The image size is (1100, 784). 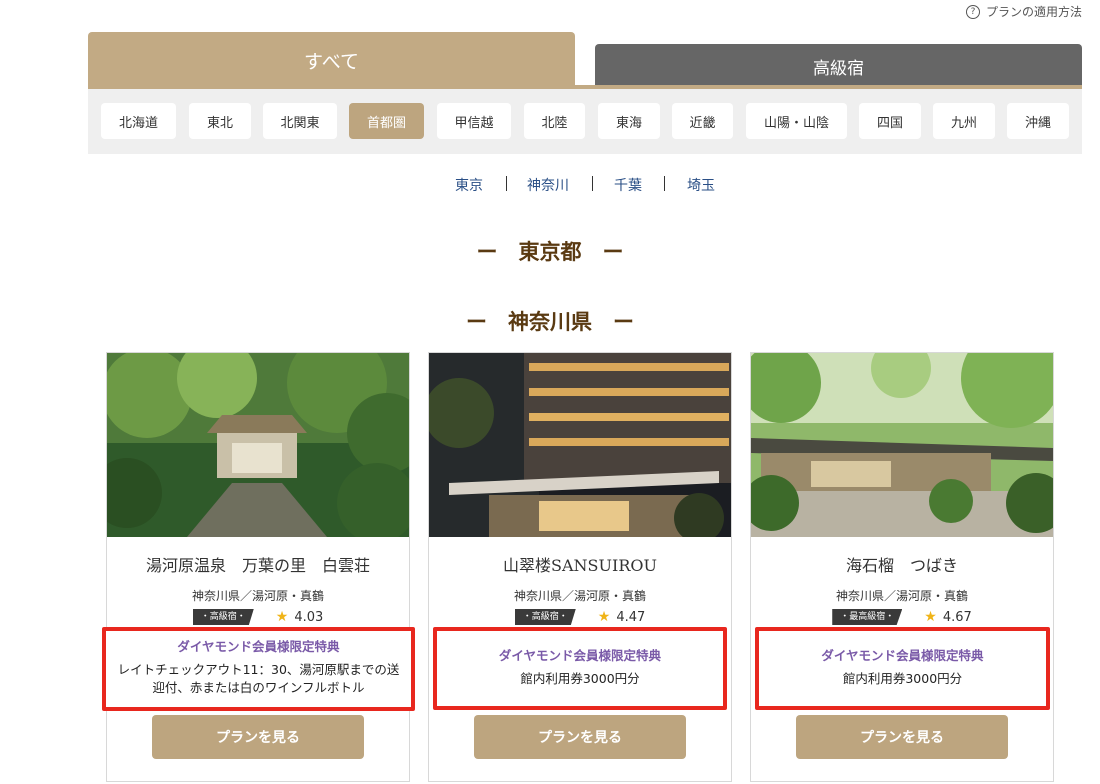 I want to click on pref-link-chiba: 千葉, so click(x=628, y=185).